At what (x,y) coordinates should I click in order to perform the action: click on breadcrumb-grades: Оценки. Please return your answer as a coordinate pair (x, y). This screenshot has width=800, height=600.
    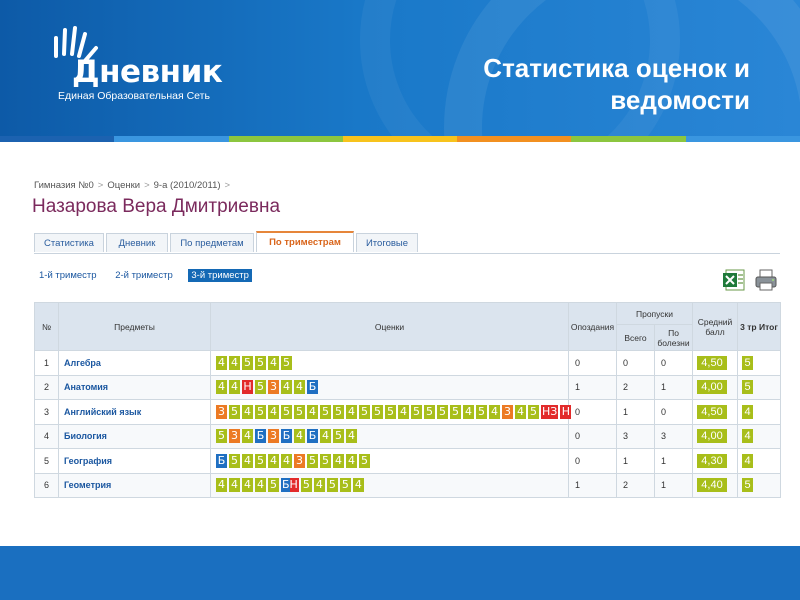
    Looking at the image, I should click on (123, 185).